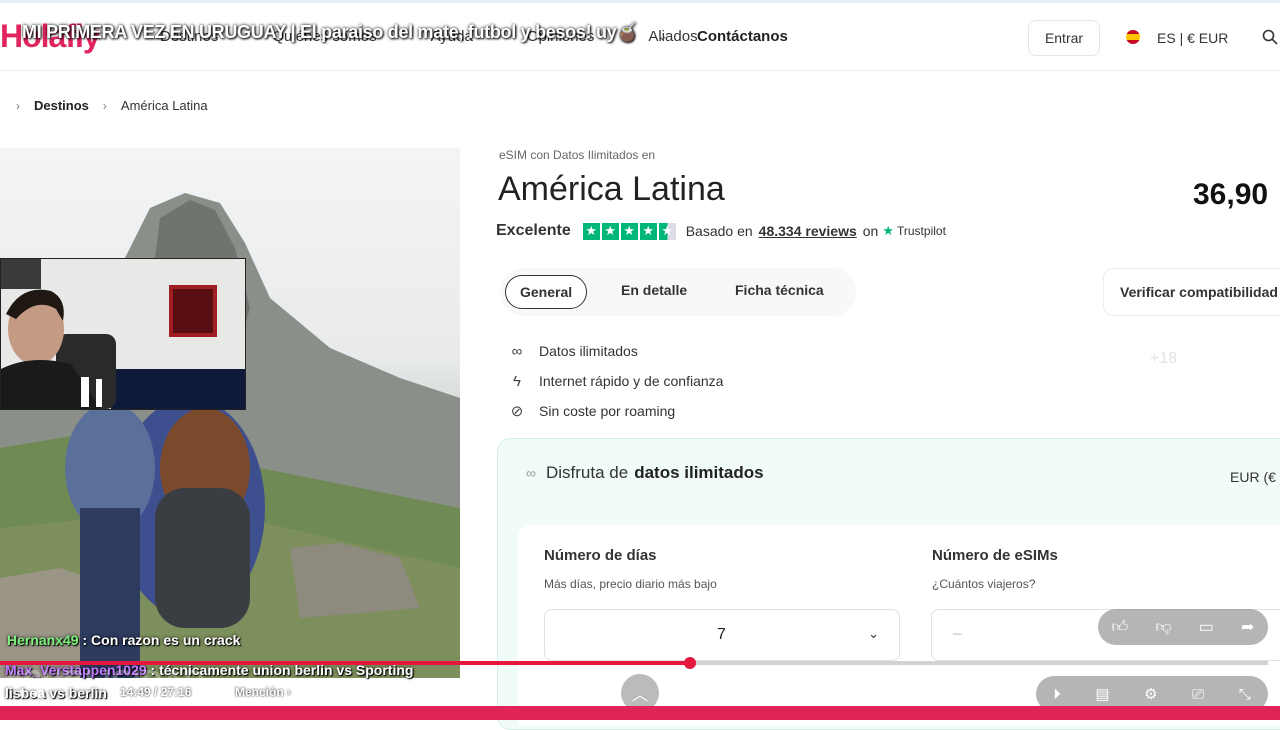 The width and height of the screenshot is (1280, 730). What do you see at coordinates (1133, 37) in the screenshot?
I see `spain-flag-icon` at bounding box center [1133, 37].